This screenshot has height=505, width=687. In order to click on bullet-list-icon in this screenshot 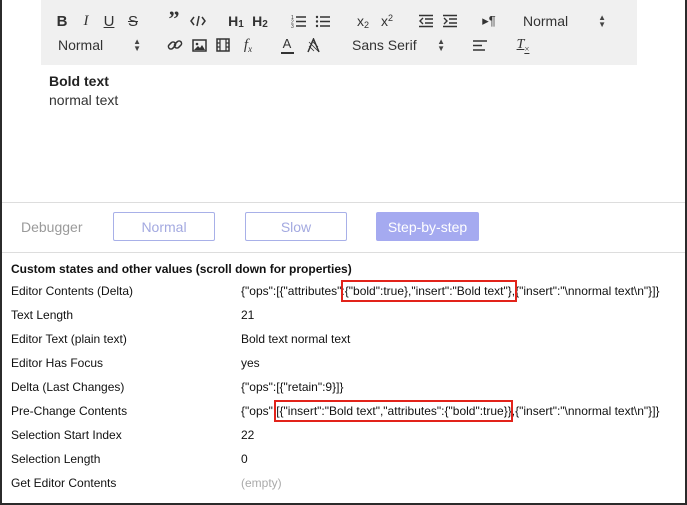, I will do `click(323, 21)`.